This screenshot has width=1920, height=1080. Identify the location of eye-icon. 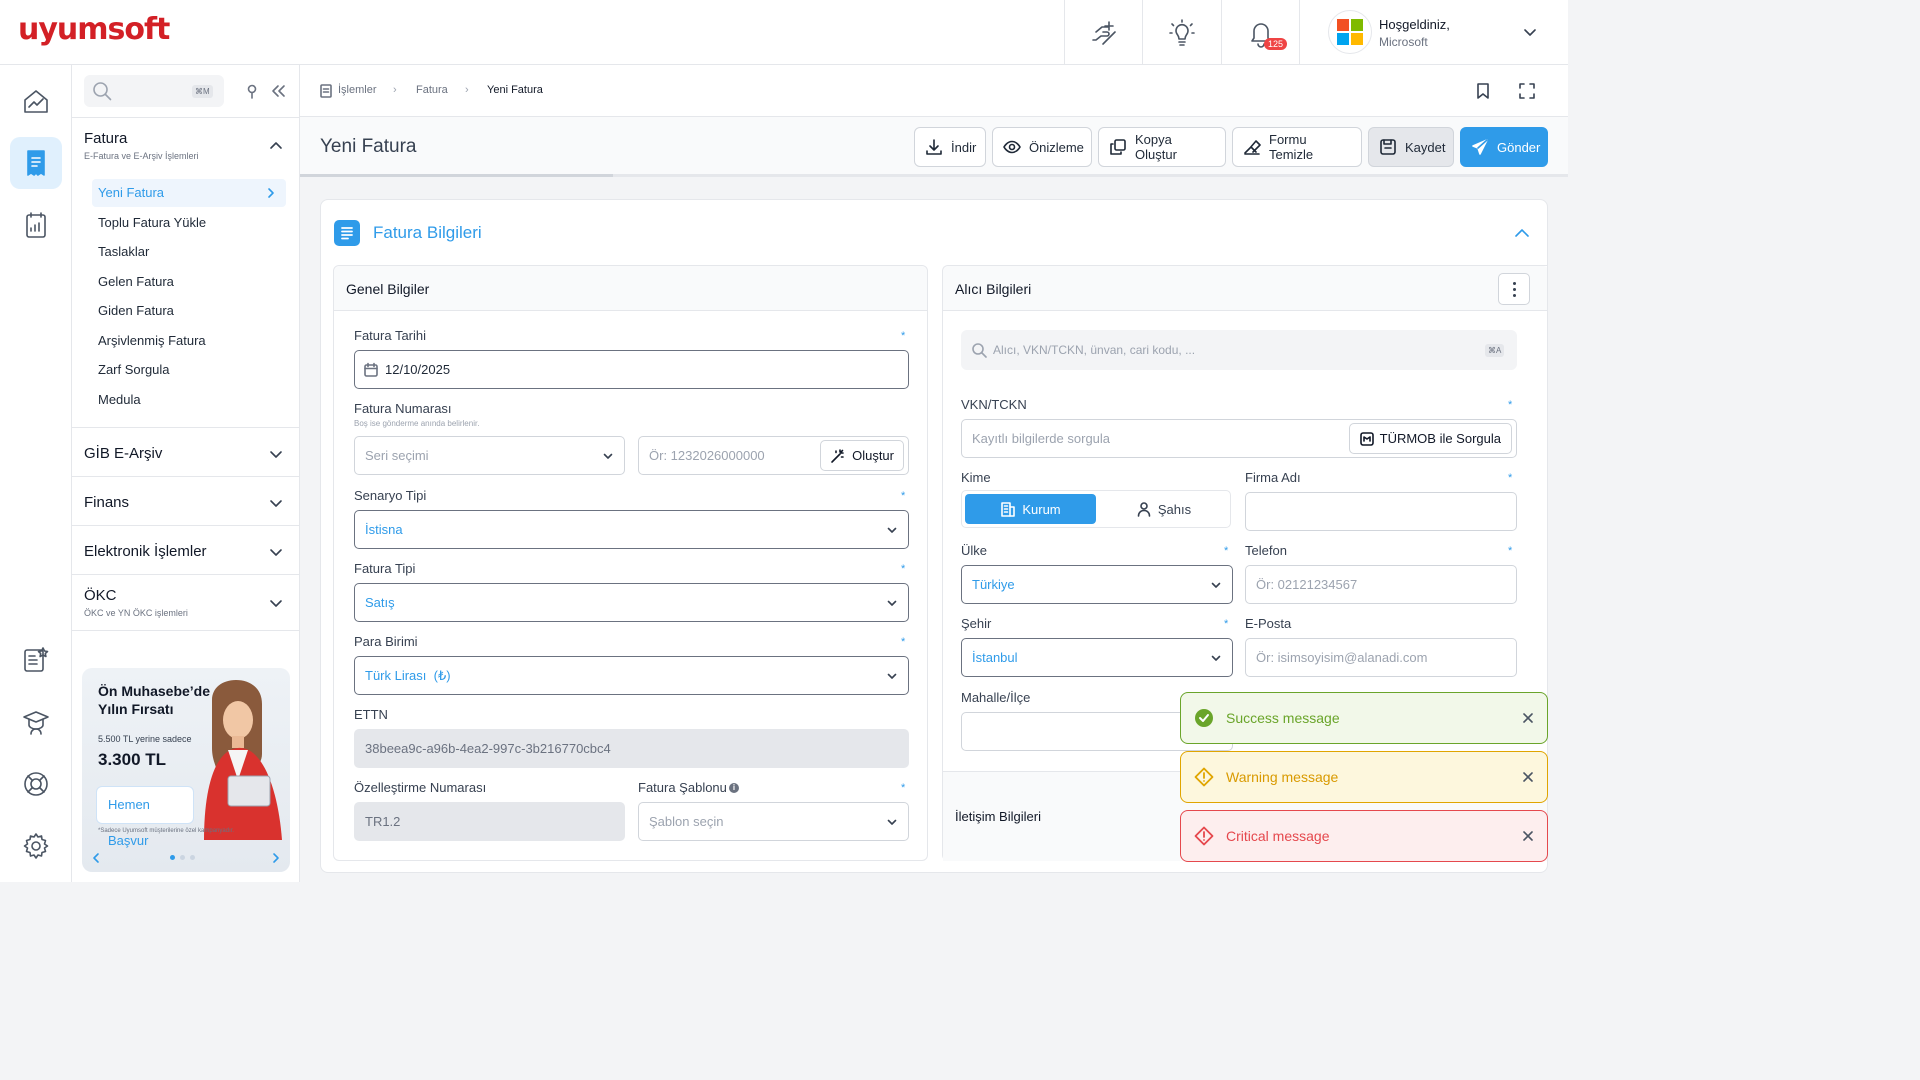
(1012, 147).